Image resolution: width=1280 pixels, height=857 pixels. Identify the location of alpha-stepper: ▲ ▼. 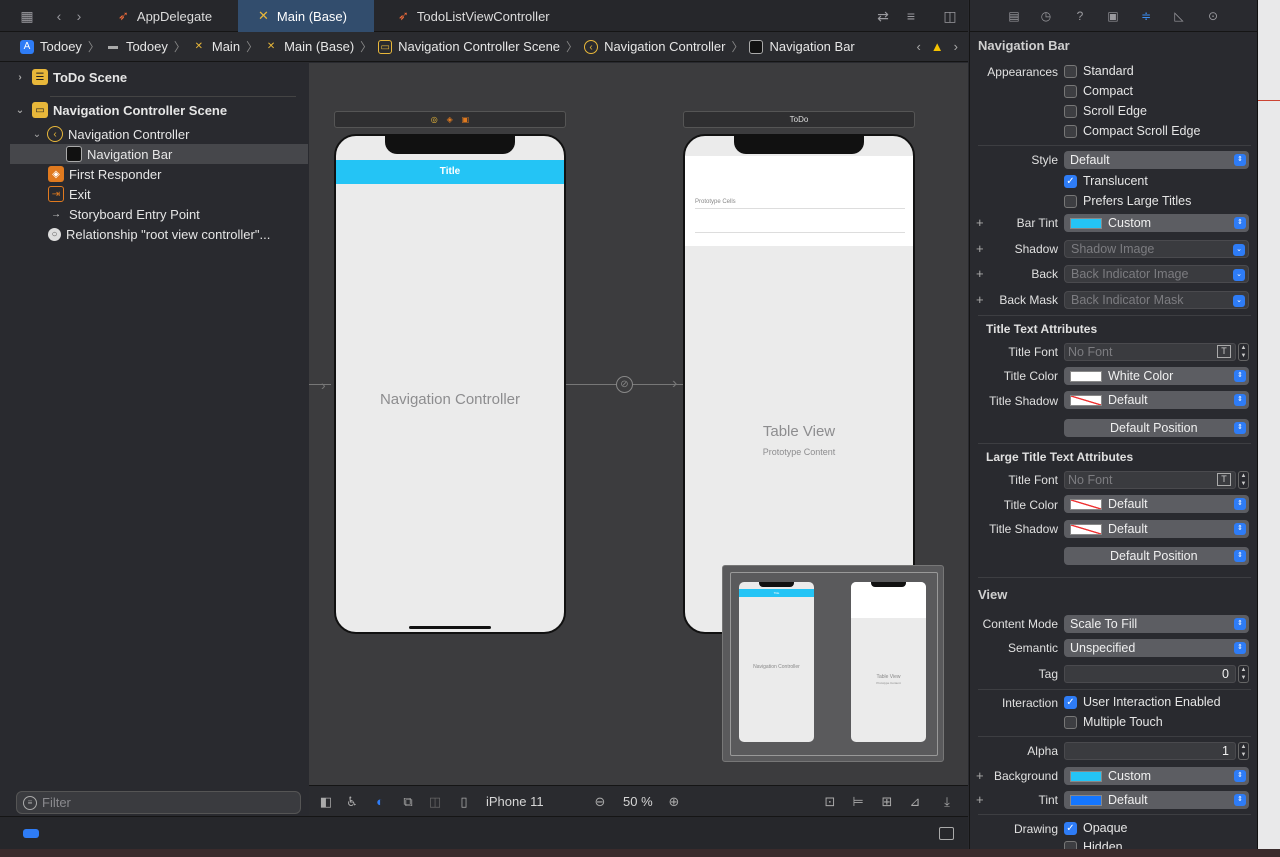
(1243, 751).